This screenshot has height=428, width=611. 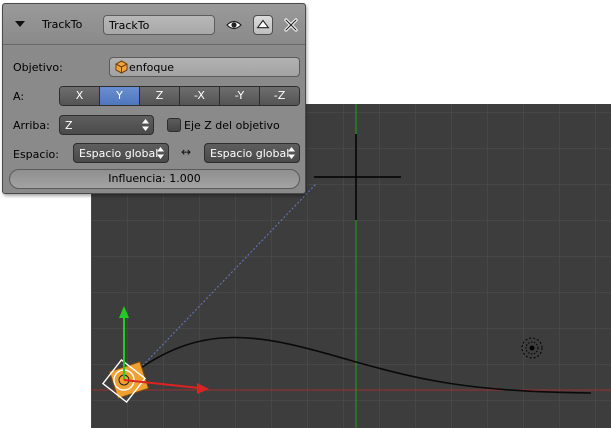 I want to click on panel-header: TrackTo TrackTo, so click(x=154, y=24).